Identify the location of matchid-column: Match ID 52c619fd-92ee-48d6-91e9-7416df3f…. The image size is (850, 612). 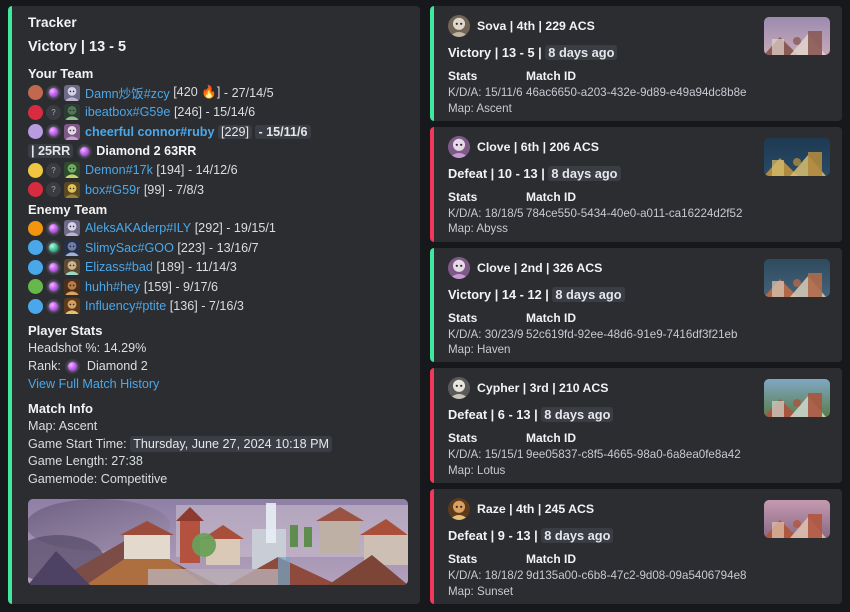
(679, 334).